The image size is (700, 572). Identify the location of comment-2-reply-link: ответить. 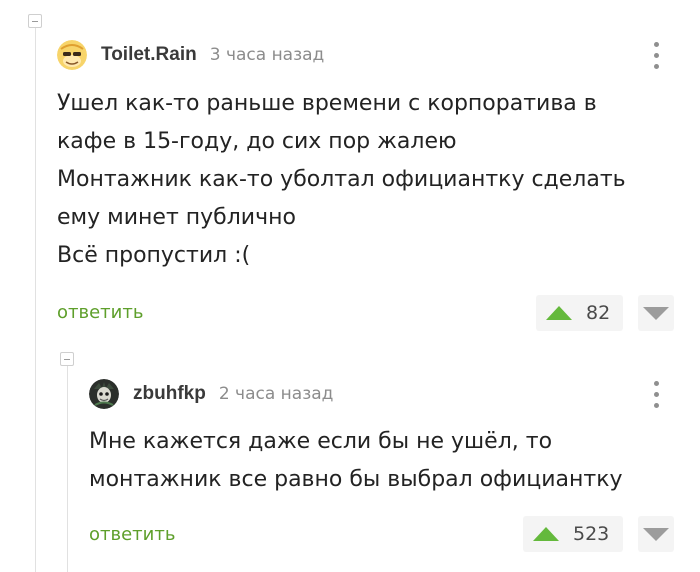
(132, 534).